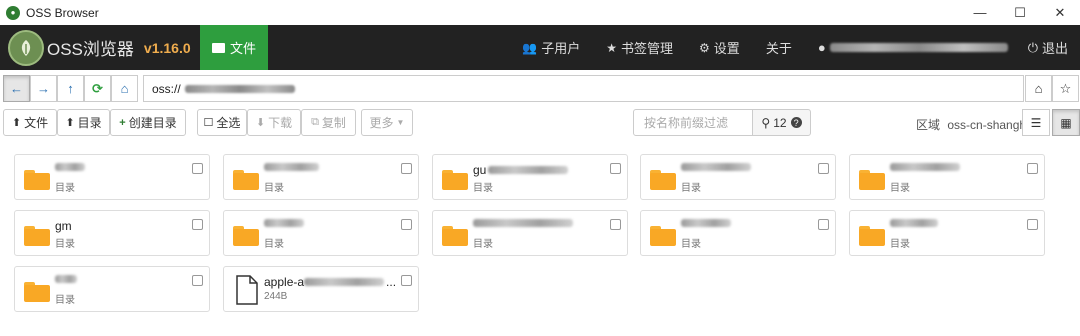 Image resolution: width=1080 pixels, height=336 pixels. I want to click on grid-item: apple-a... 244B, so click(321, 289).